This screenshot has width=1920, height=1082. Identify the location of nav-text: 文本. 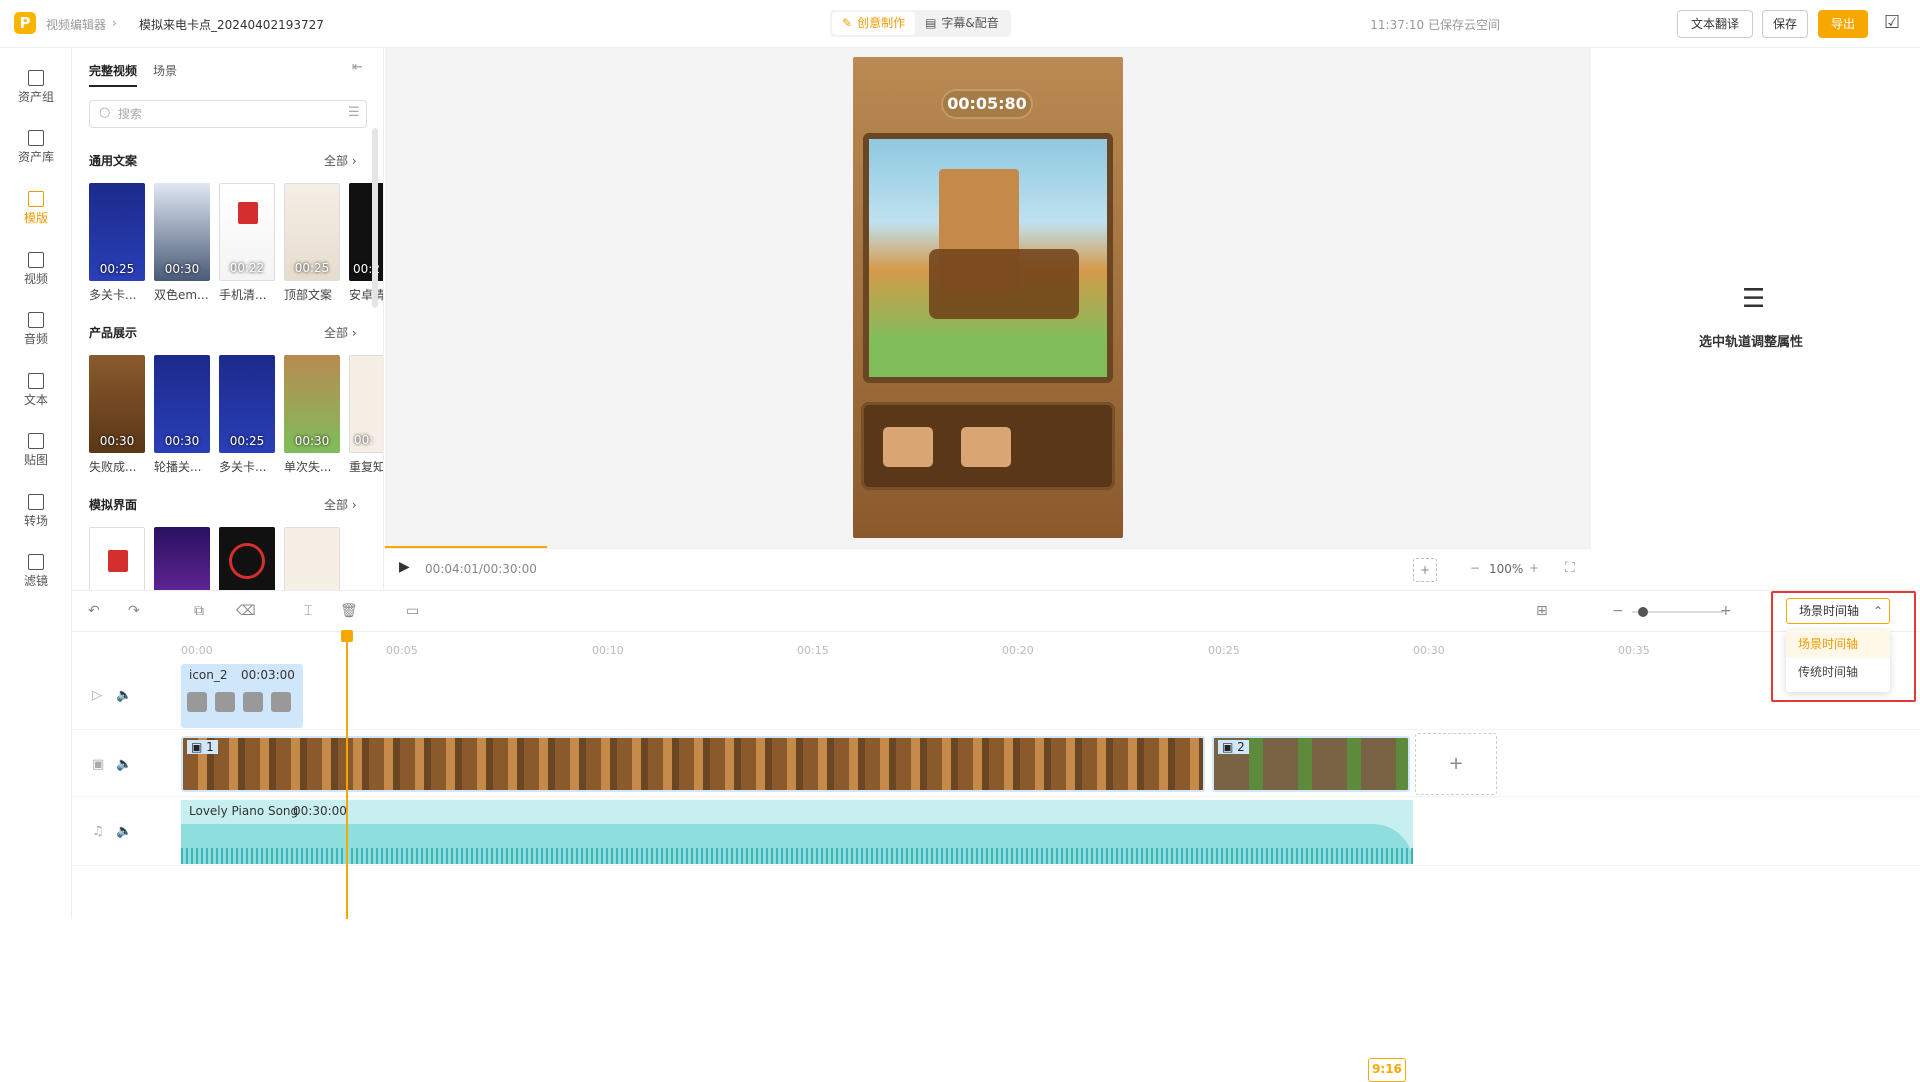
(36, 391).